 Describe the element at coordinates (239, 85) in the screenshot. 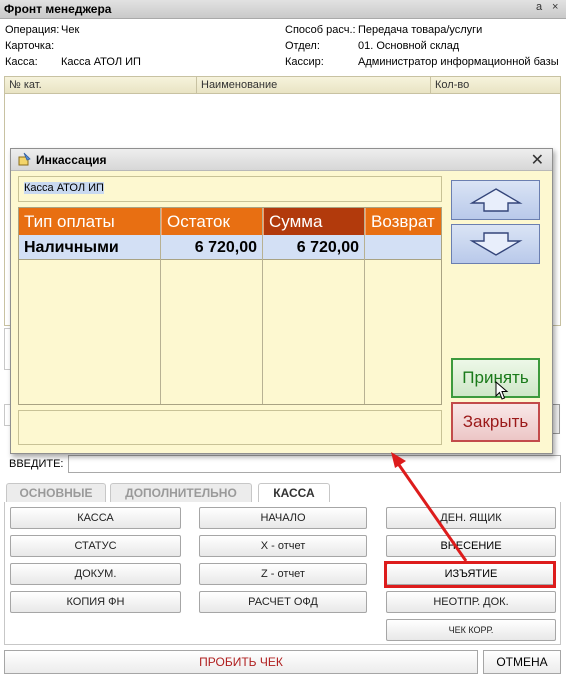

I see `column-header-name: Наименование` at that location.